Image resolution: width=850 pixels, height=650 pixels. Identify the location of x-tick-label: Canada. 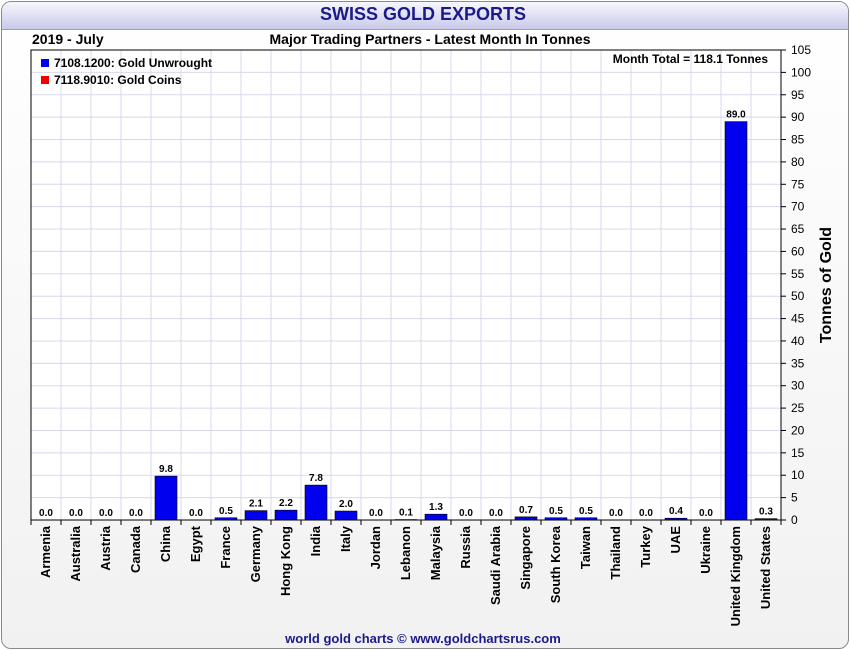
(135, 549).